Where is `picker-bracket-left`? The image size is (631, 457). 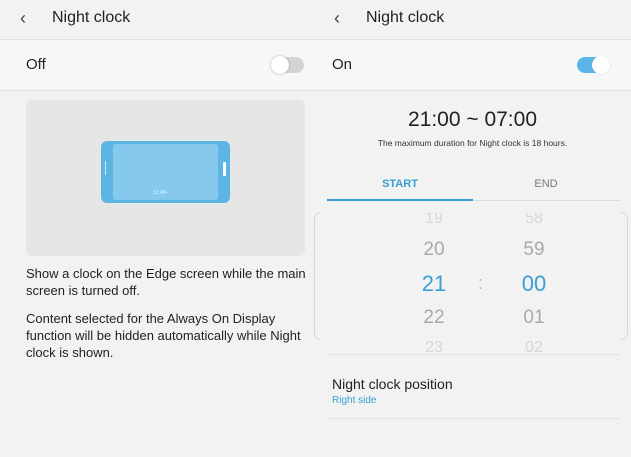
picker-bracket-left is located at coordinates (317, 276).